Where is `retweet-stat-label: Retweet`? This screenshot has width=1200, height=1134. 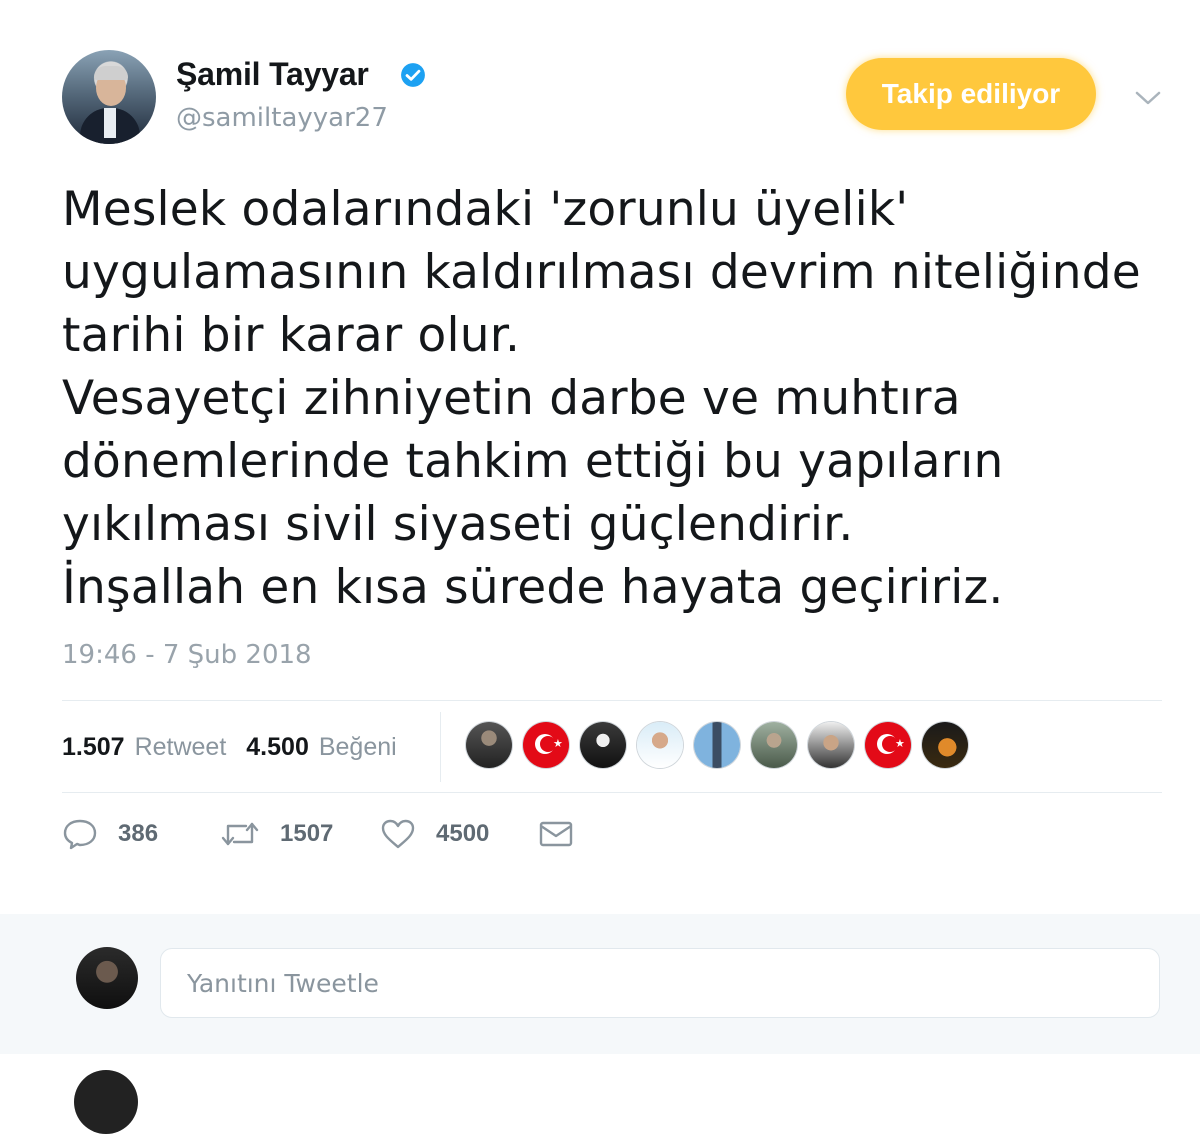
retweet-stat-label: Retweet is located at coordinates (181, 747).